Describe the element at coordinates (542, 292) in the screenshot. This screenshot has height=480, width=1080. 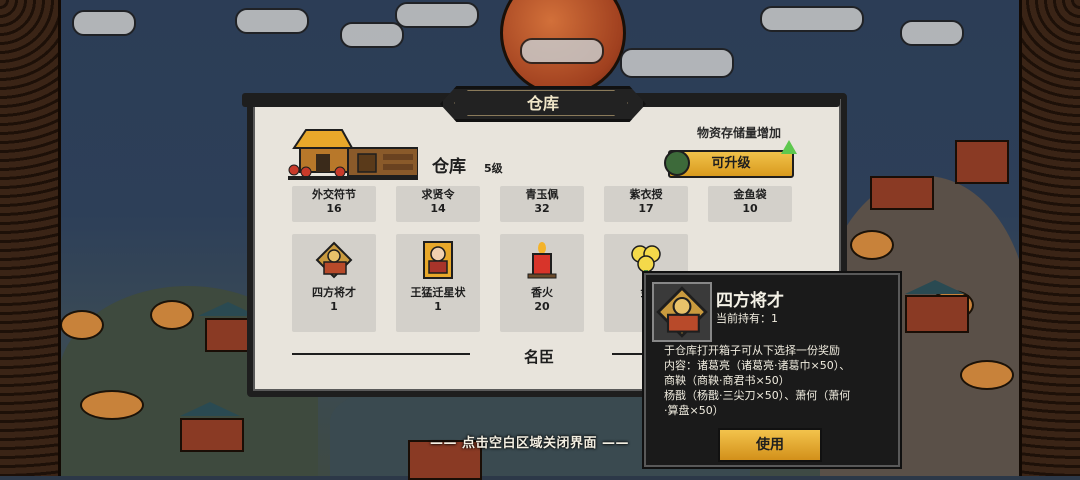
I see `item-name: 香火` at that location.